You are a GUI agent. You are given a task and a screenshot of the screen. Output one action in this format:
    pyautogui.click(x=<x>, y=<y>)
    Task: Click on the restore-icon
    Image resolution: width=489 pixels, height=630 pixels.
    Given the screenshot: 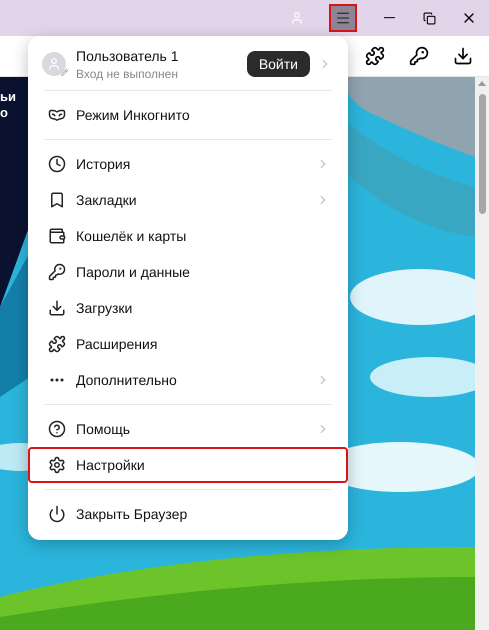 What is the action you would take?
    pyautogui.click(x=429, y=18)
    